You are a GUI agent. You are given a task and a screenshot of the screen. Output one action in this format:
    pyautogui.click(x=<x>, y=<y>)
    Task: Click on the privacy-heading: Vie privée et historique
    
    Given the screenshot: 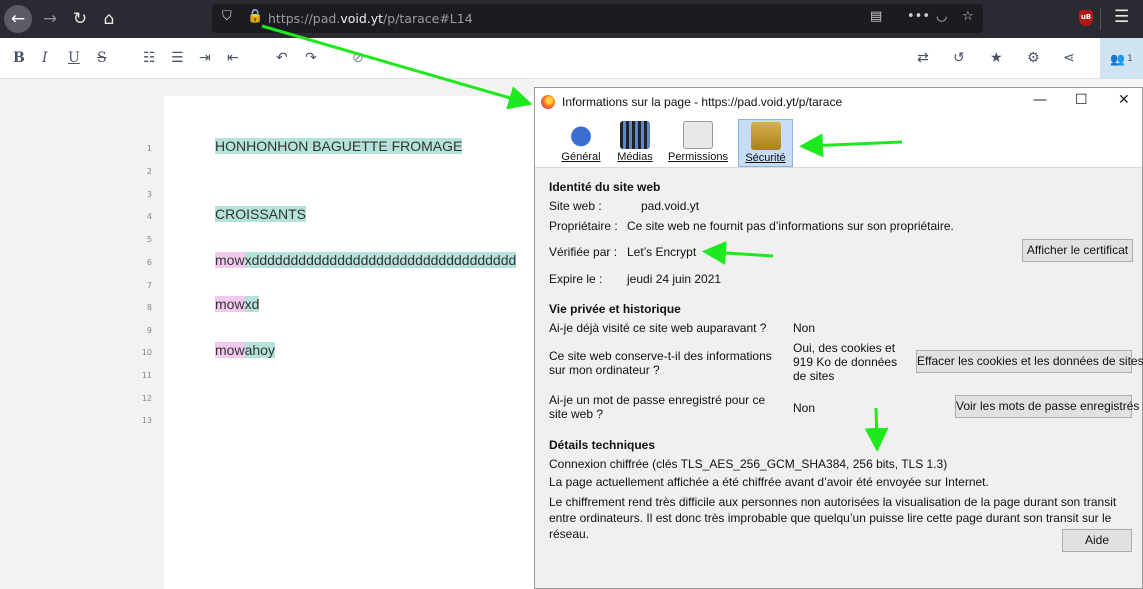 What is the action you would take?
    pyautogui.click(x=615, y=309)
    